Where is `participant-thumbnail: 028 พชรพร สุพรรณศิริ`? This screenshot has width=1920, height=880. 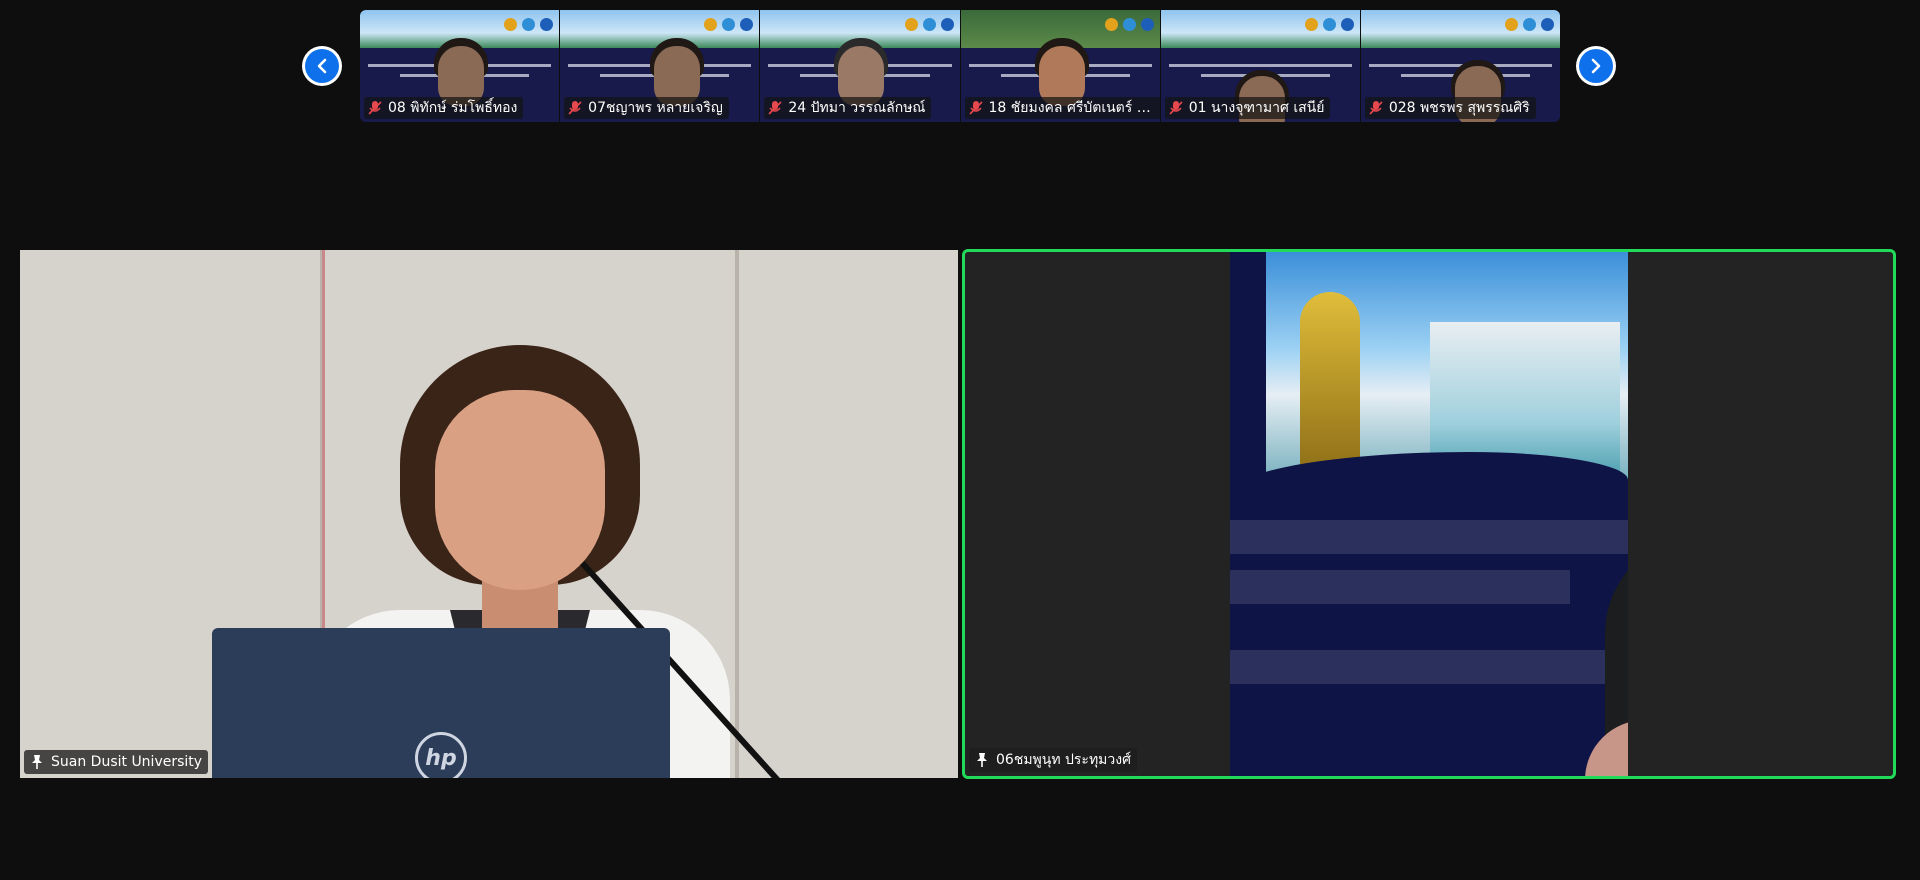 participant-thumbnail: 028 พชรพร สุพรรณศิริ is located at coordinates (1460, 66).